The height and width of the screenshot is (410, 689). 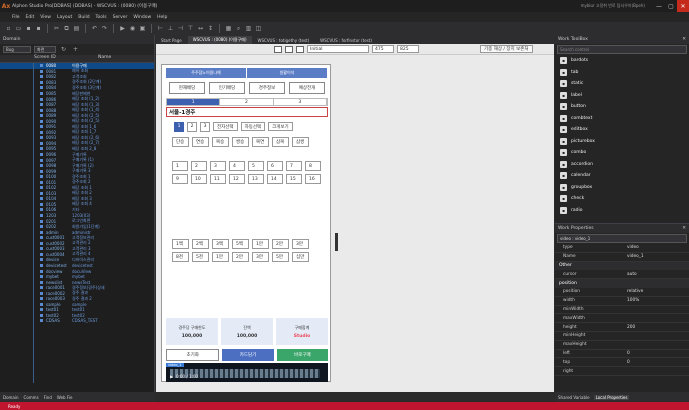 What do you see at coordinates (240, 142) in the screenshot?
I see `bet-type-button: 쌍승` at bounding box center [240, 142].